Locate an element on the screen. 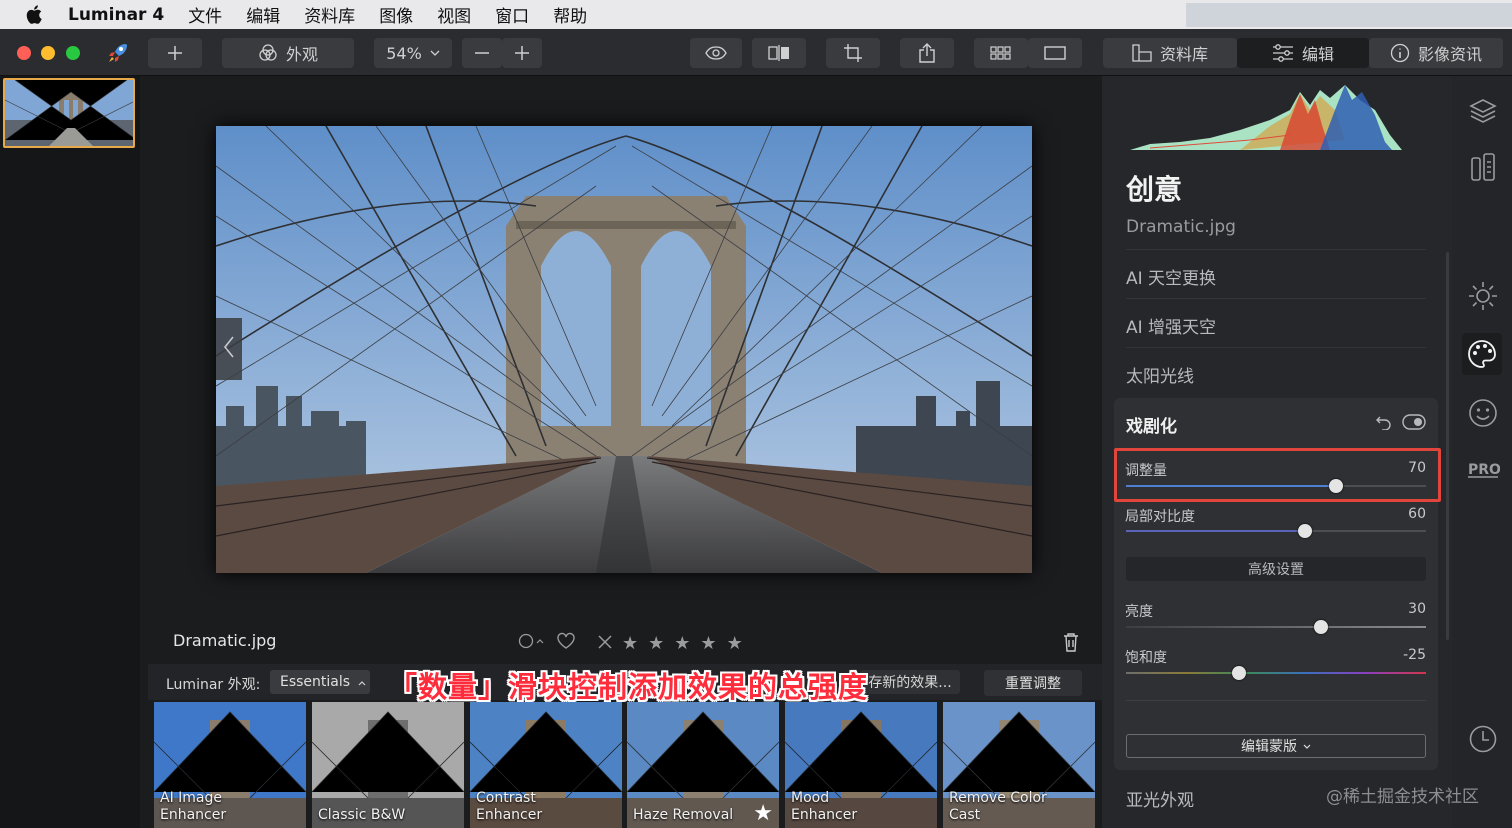 This screenshot has width=1512, height=828. saturation-slider is located at coordinates (1276, 673).